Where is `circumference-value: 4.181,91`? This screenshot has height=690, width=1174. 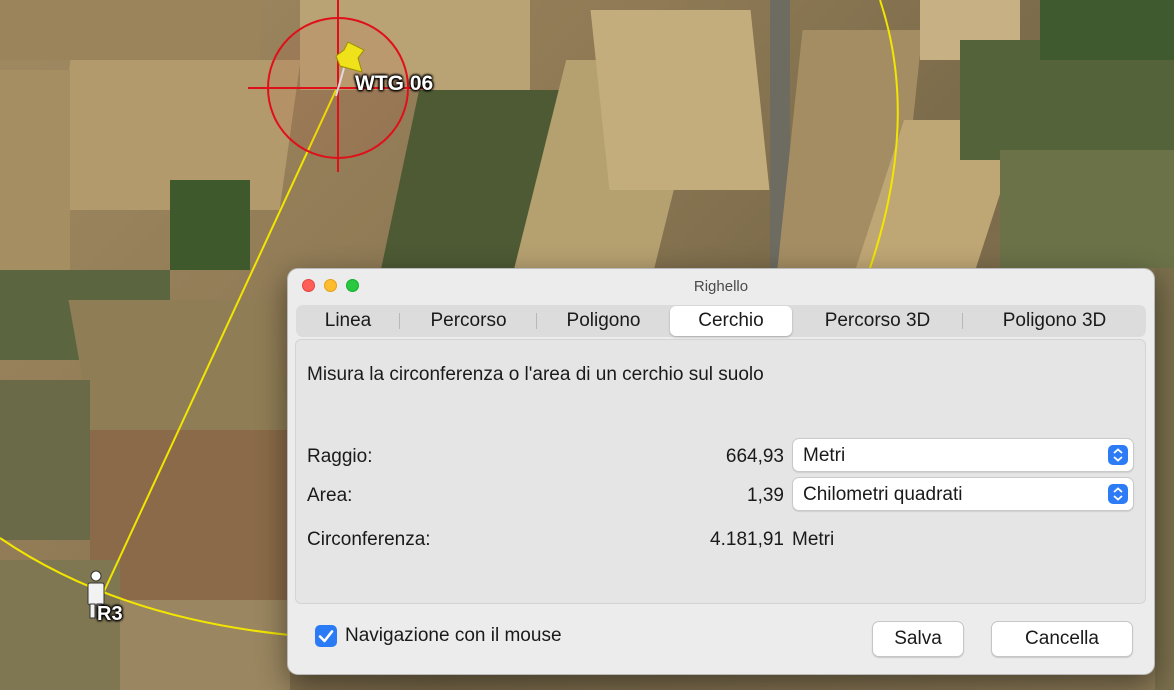 circumference-value: 4.181,91 is located at coordinates (747, 539).